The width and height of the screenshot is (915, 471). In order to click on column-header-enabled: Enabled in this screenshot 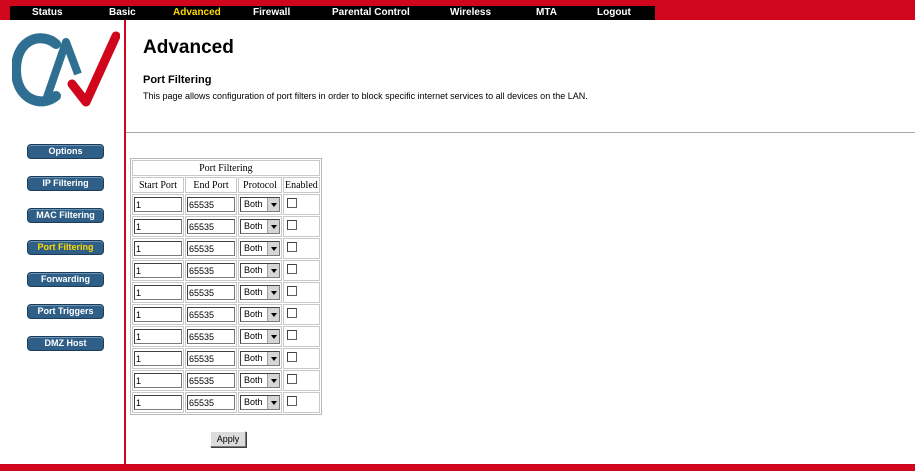, I will do `click(301, 185)`.